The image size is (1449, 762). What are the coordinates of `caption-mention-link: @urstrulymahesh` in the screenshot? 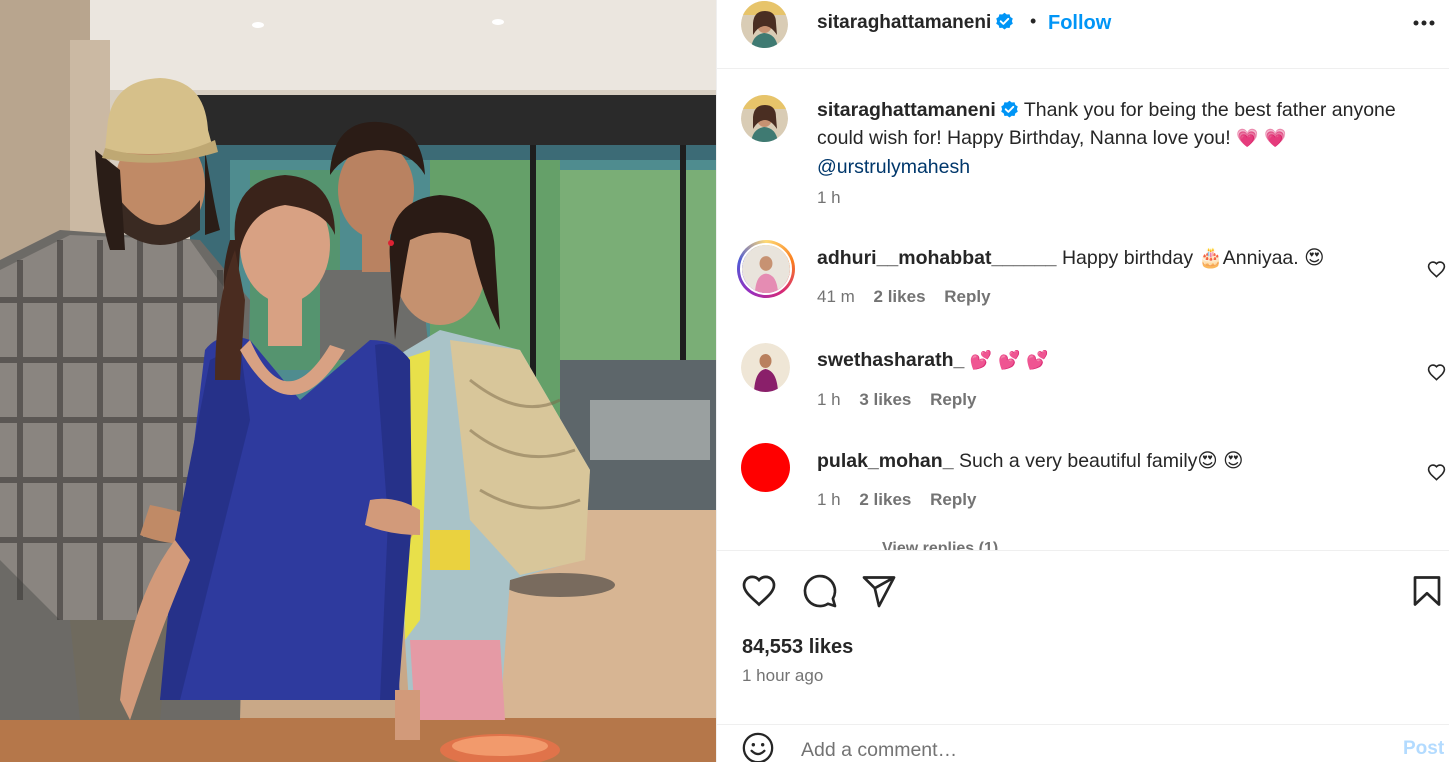 It's located at (893, 167).